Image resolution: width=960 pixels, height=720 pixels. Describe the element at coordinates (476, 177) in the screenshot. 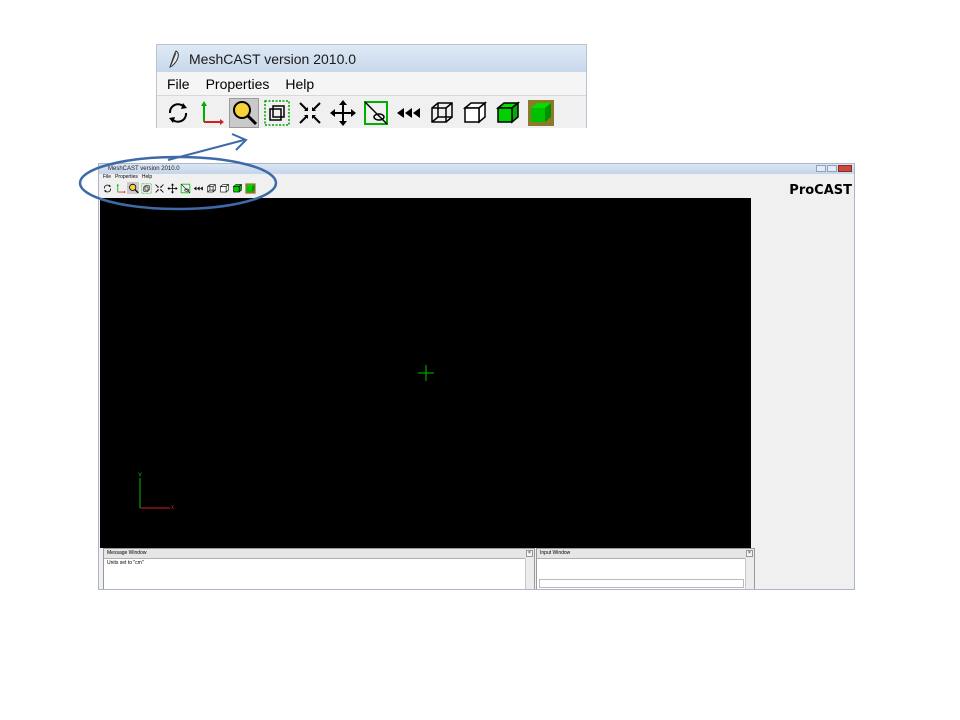

I see `menu-bar: File Properties Help` at that location.